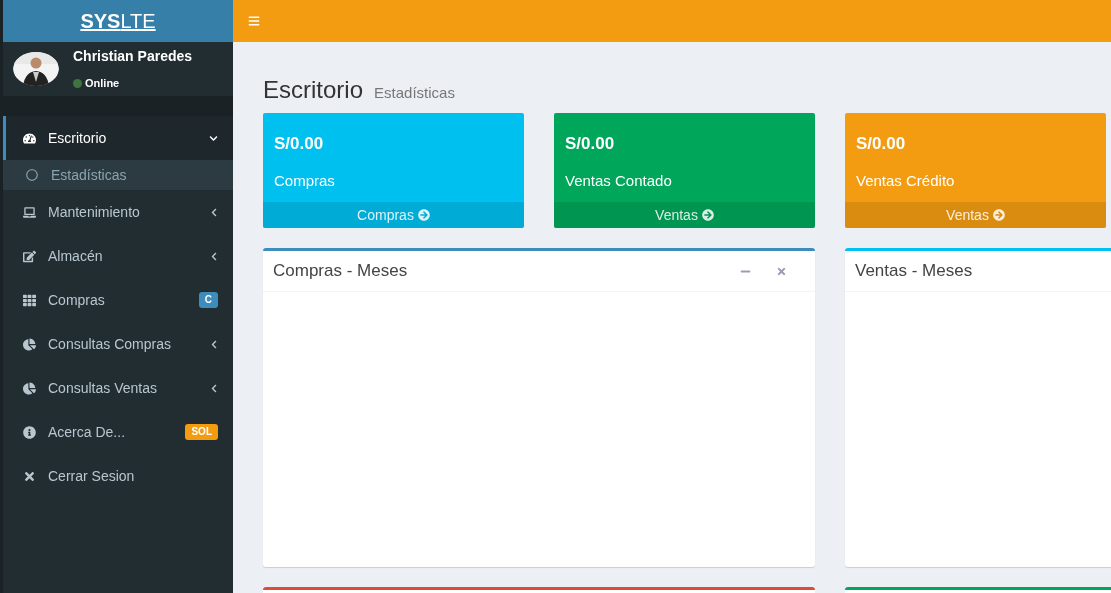  Describe the element at coordinates (118, 256) in the screenshot. I see `sidebar-item: Almacén` at that location.